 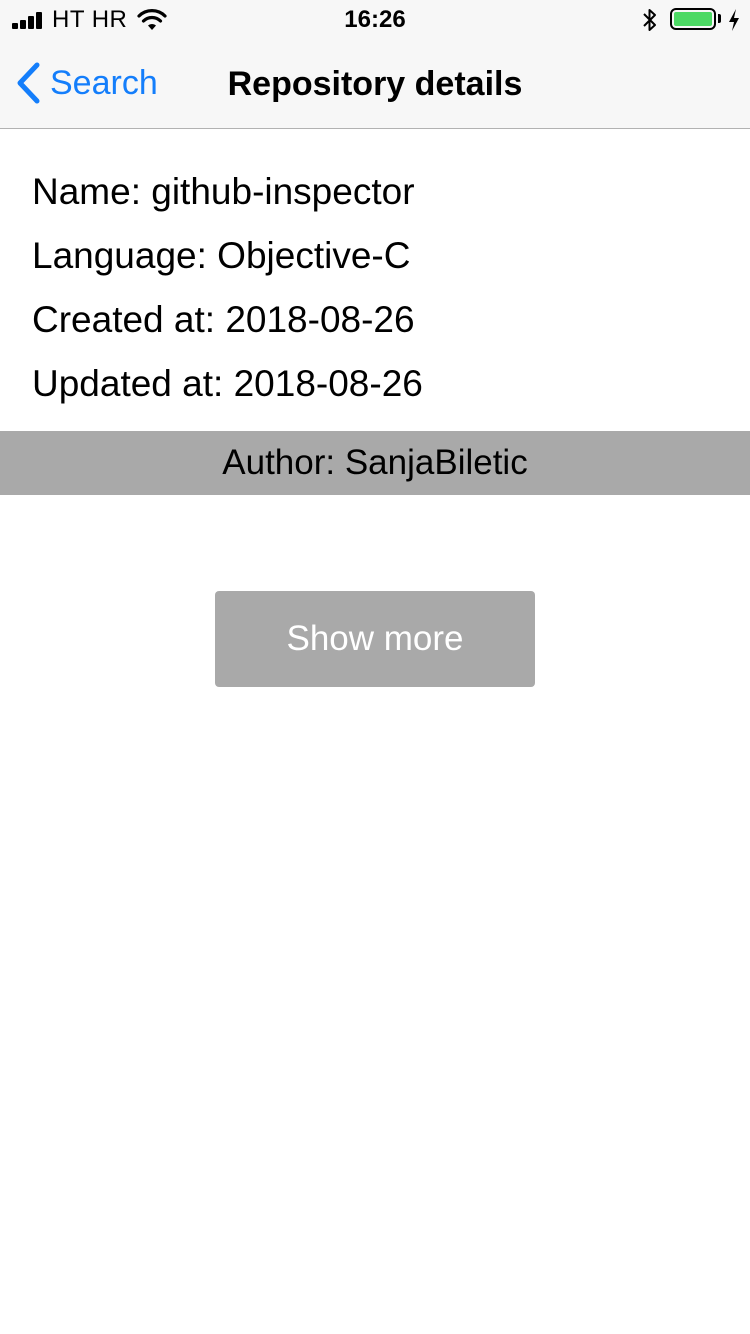 I want to click on repo-updated-at: Updated at: 2018-08-26, so click(x=227, y=383).